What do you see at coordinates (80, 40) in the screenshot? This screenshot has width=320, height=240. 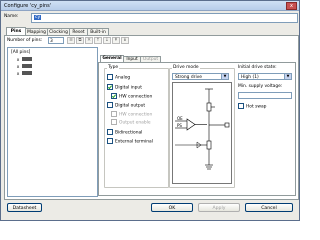 I see `duplicate-icon: ⧉` at bounding box center [80, 40].